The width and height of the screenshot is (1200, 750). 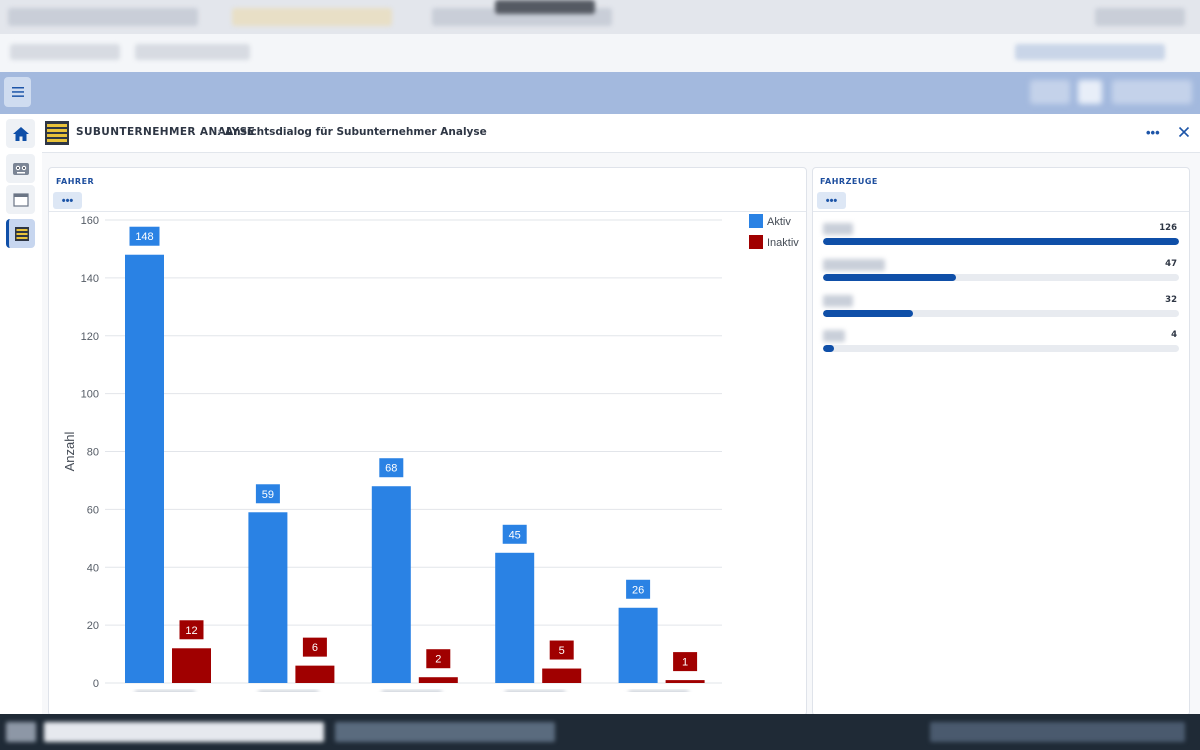 What do you see at coordinates (191, 631) in the screenshot?
I see `data-label: 12` at bounding box center [191, 631].